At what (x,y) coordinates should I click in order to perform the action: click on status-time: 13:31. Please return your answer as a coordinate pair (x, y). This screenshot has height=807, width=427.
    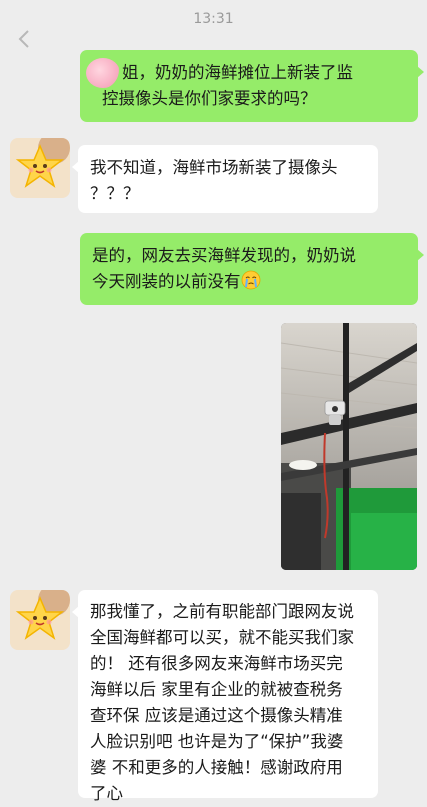
    Looking at the image, I should click on (213, 19).